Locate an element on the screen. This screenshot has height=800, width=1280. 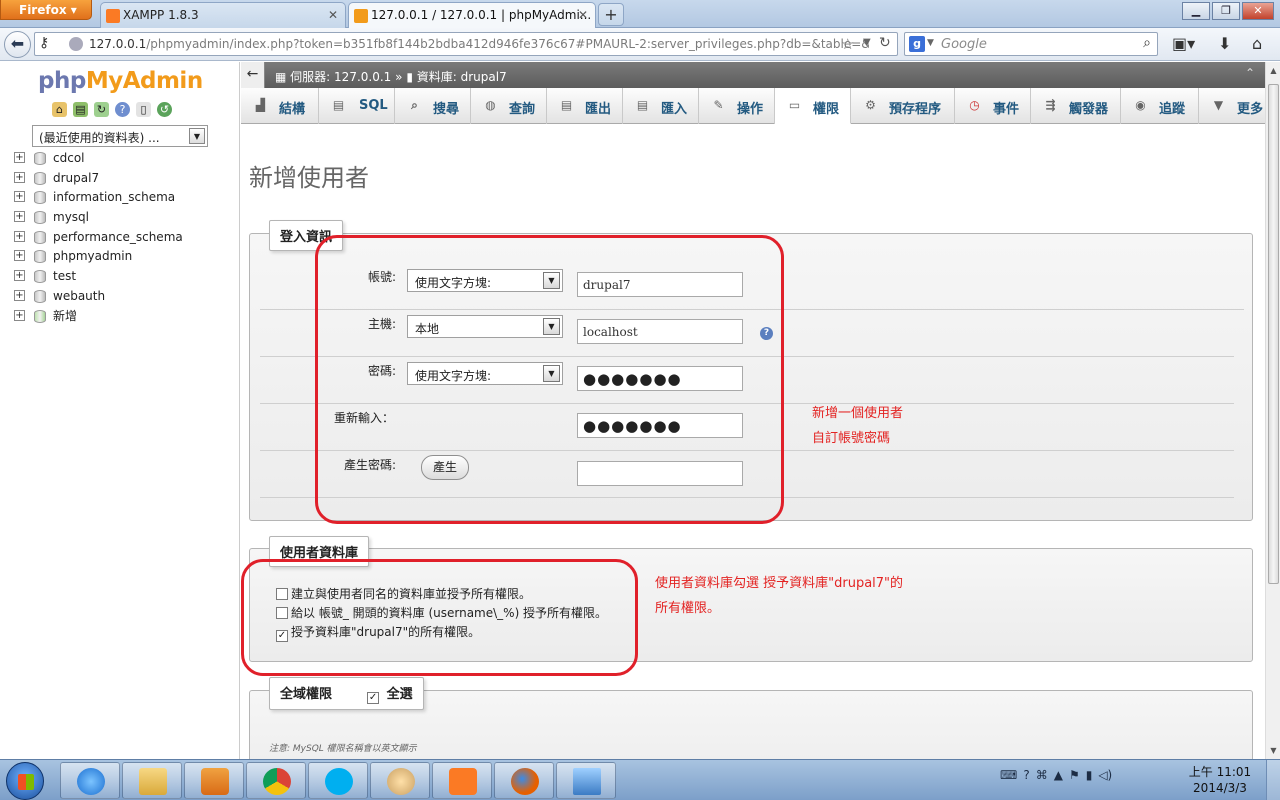
window-close-button: ✕ is located at coordinates (1258, 11).